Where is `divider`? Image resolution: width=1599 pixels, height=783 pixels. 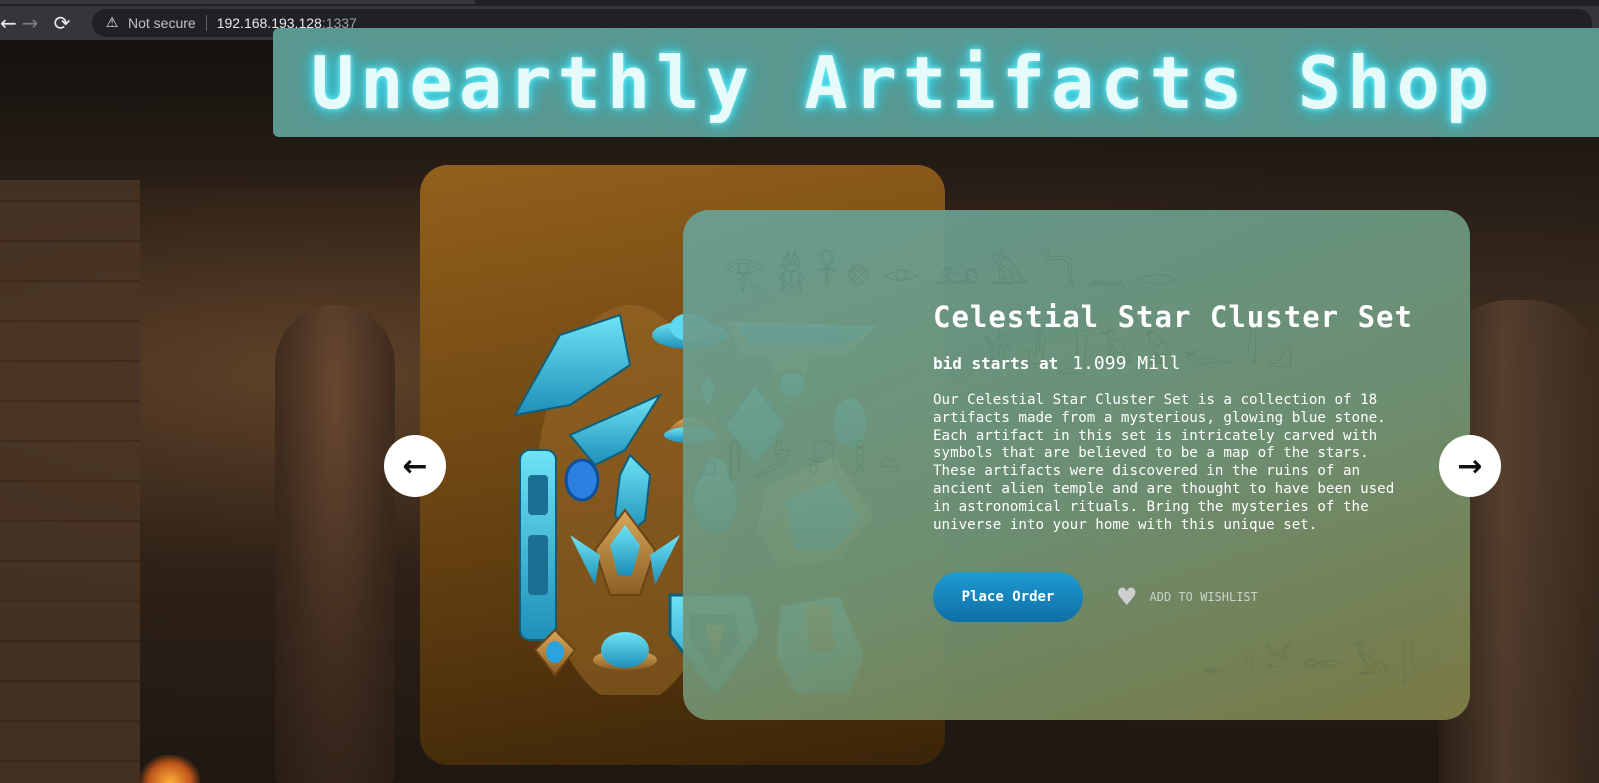
divider is located at coordinates (206, 23).